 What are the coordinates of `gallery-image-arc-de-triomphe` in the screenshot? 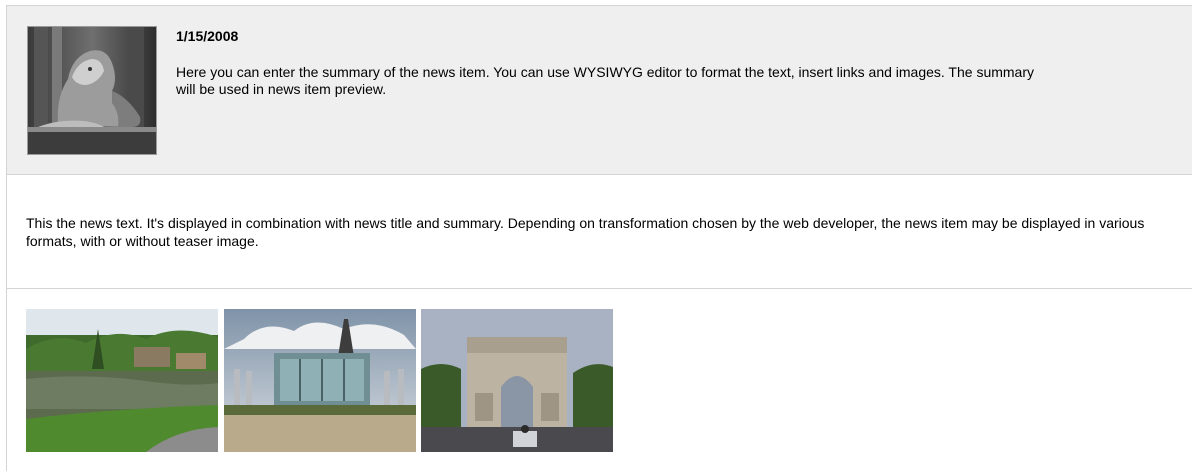 It's located at (517, 380).